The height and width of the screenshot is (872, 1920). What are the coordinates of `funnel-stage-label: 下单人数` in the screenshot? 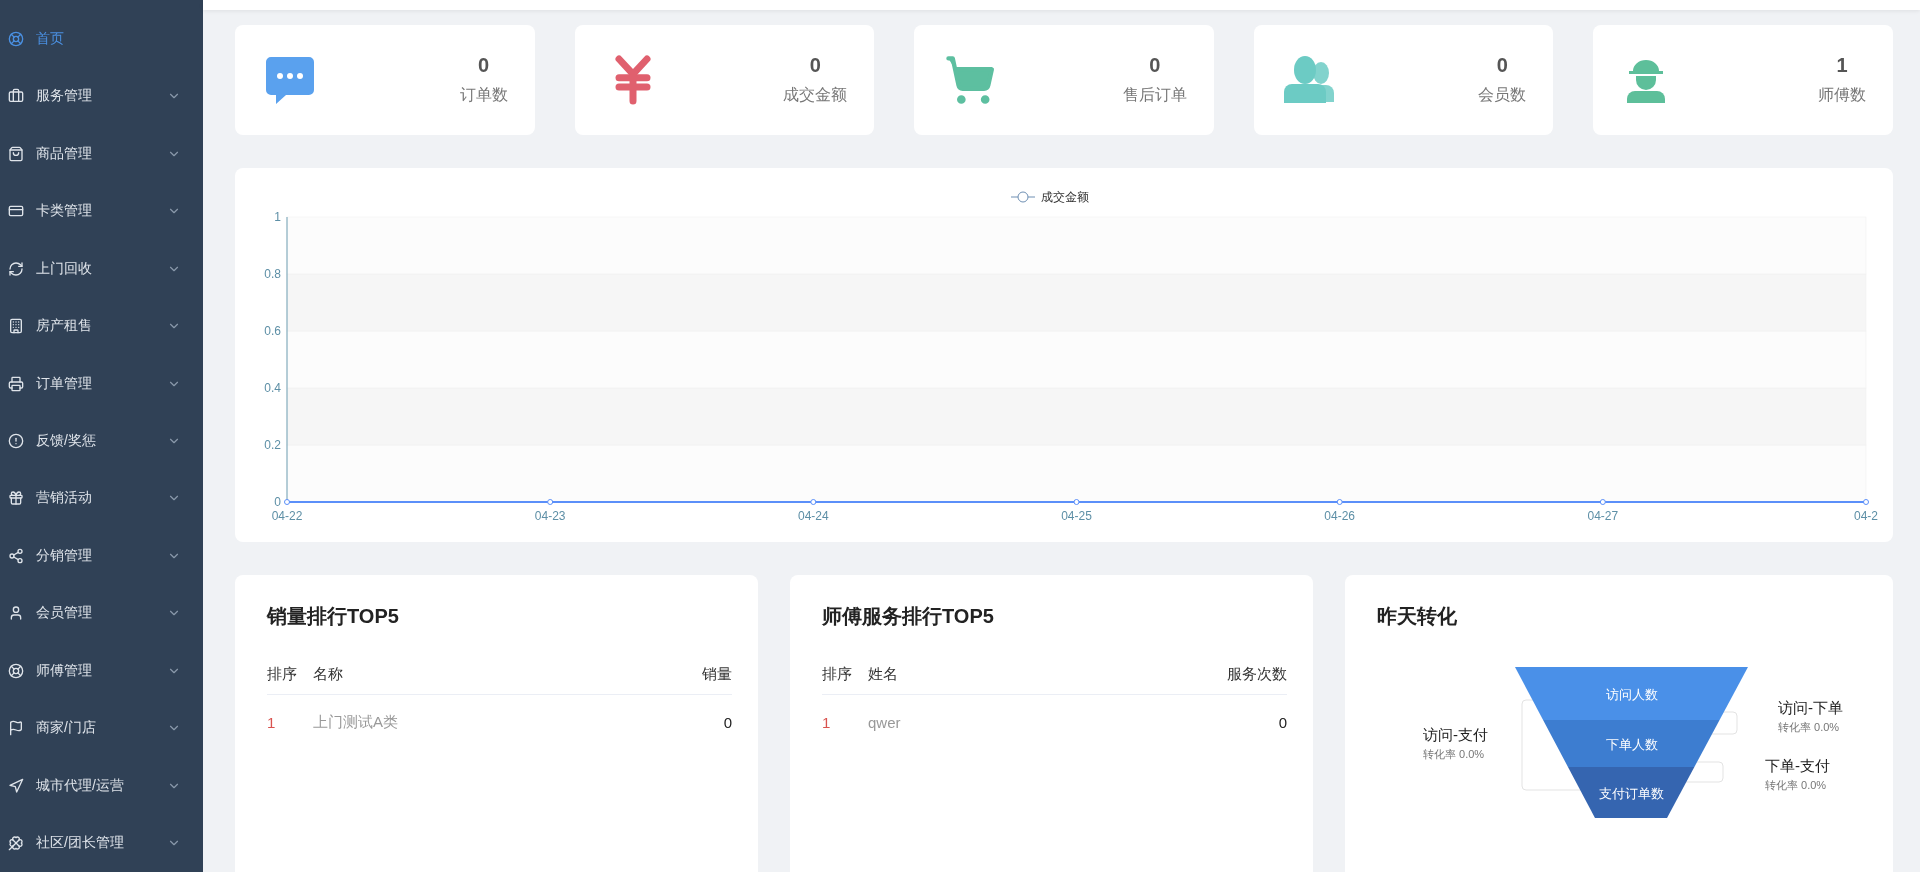 It's located at (1631, 744).